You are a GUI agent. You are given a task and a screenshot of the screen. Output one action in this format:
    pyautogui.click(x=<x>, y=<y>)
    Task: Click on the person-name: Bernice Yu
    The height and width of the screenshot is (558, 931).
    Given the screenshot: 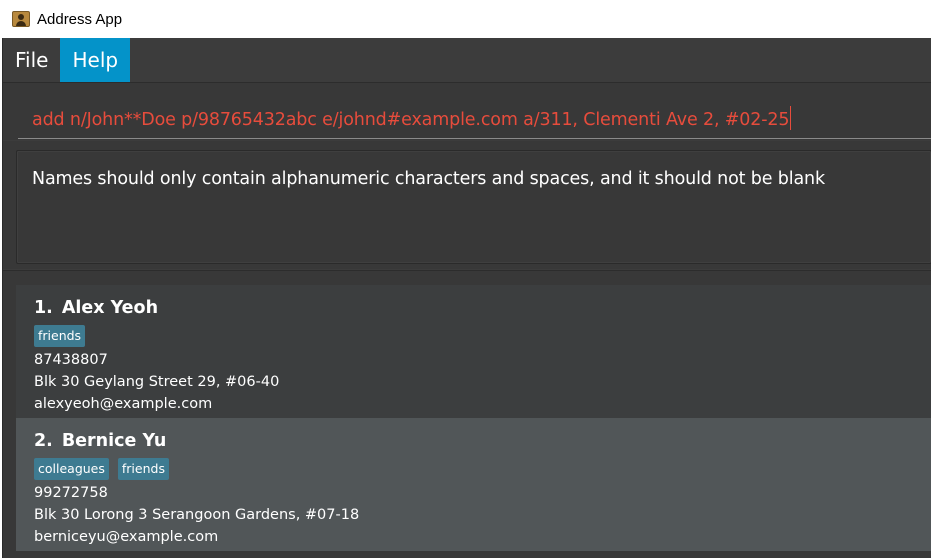 What is the action you would take?
    pyautogui.click(x=114, y=441)
    